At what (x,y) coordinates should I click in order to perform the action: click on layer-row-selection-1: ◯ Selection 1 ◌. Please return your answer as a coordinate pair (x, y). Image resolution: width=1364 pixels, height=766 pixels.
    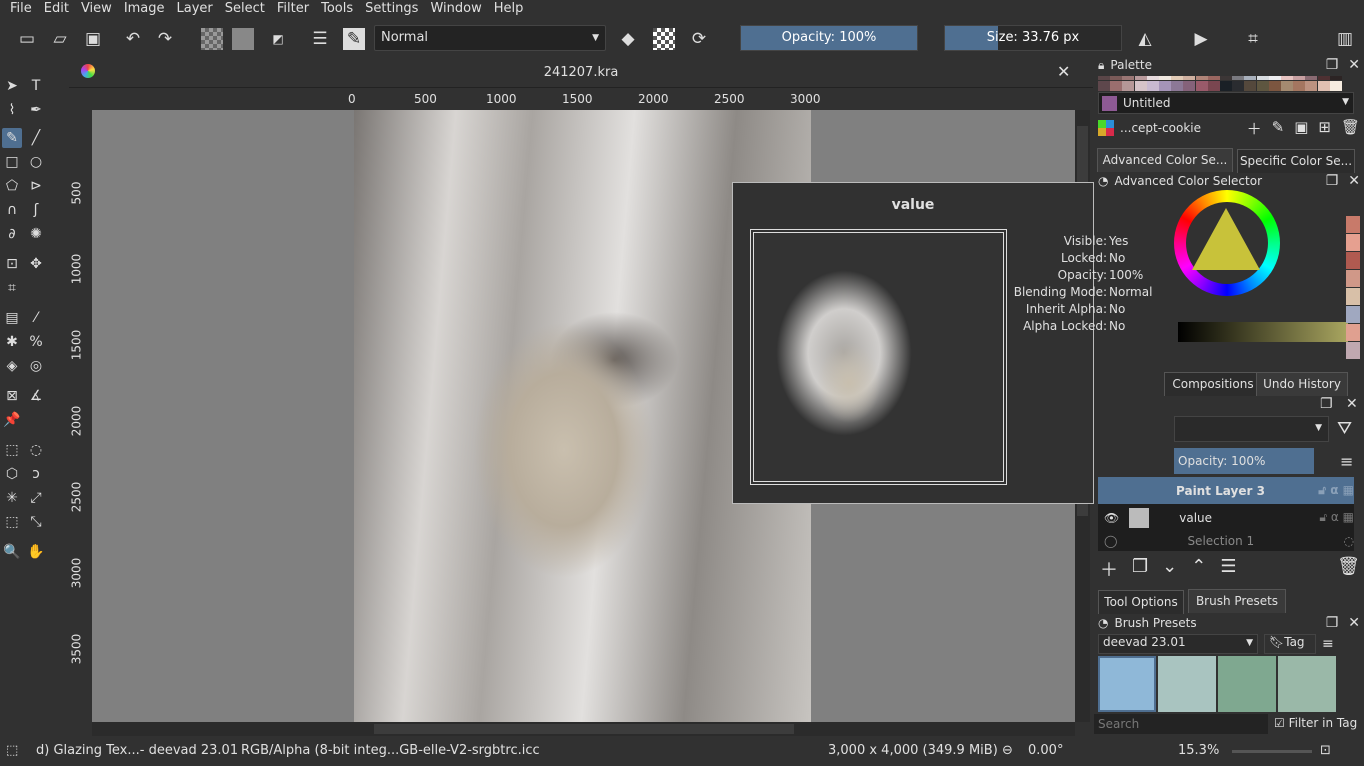
    Looking at the image, I should click on (1226, 541).